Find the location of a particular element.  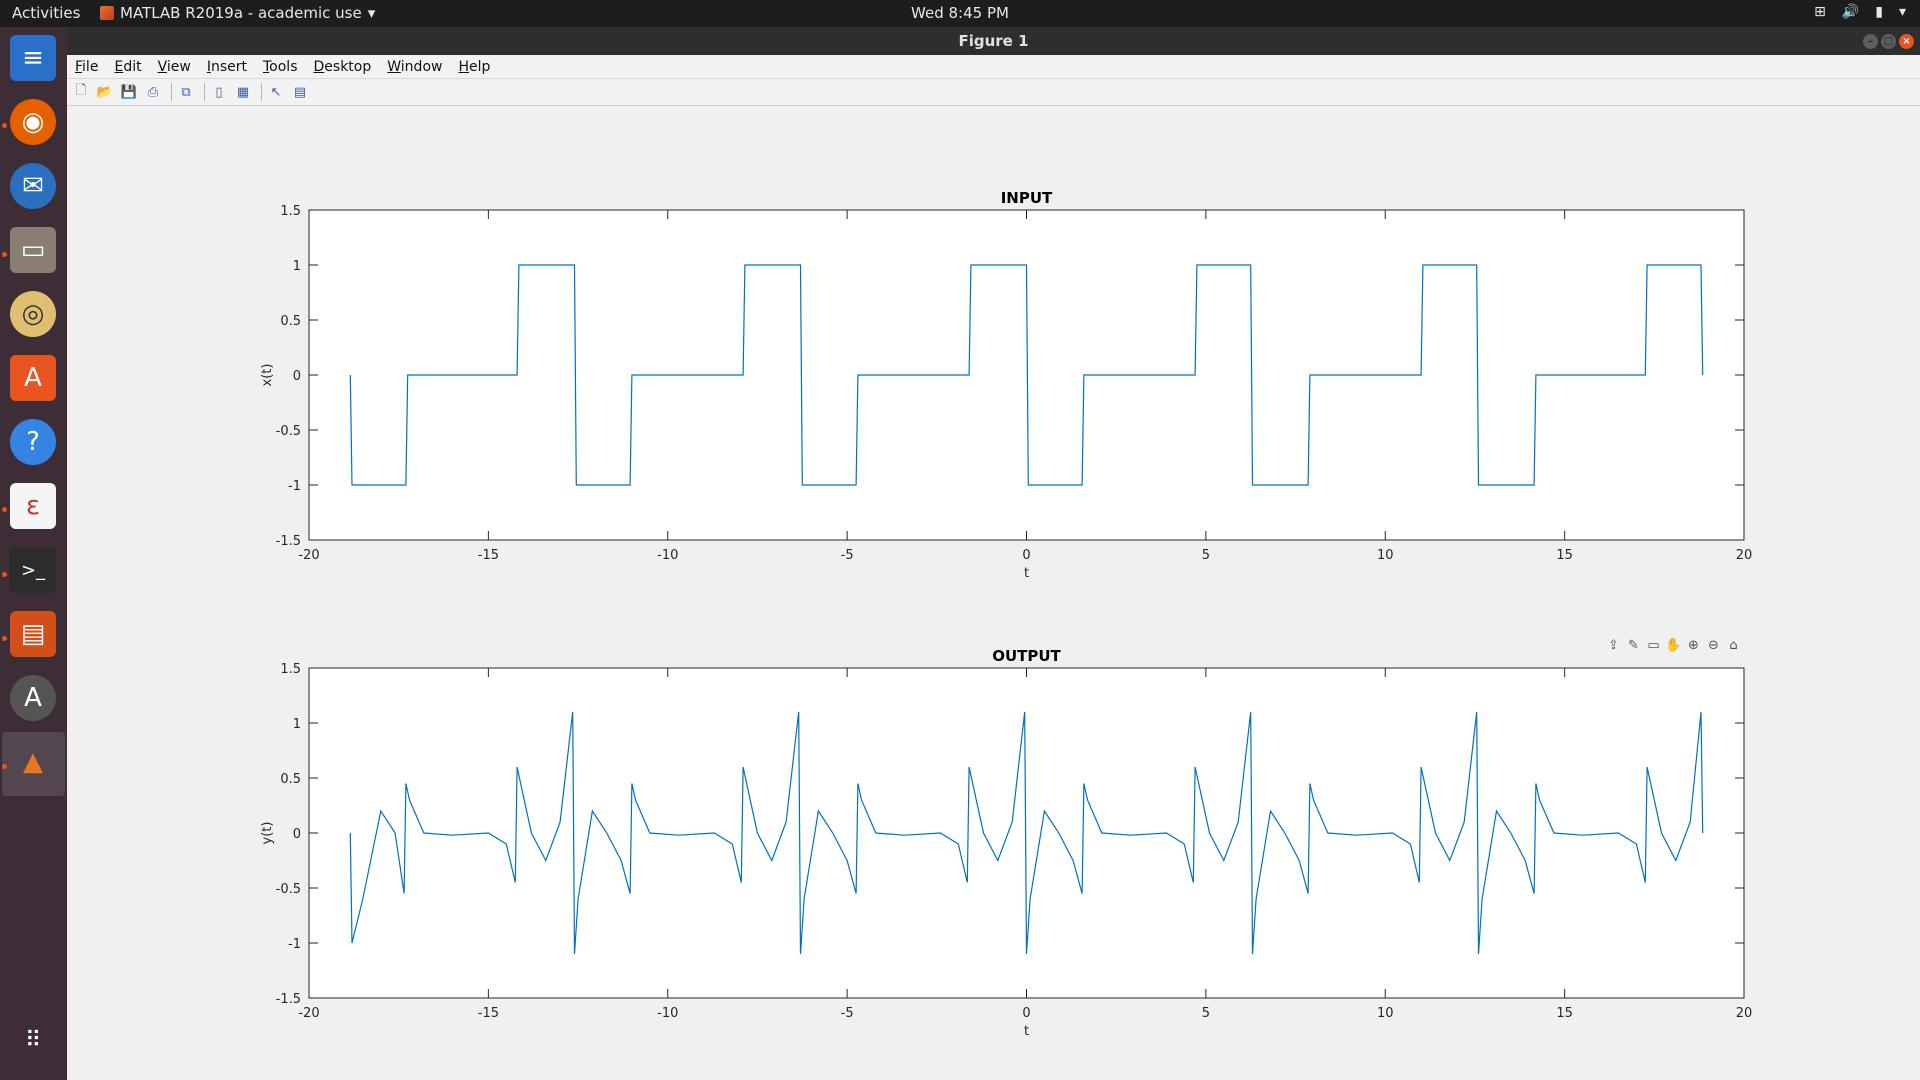

close-icon: × is located at coordinates (1906, 41).